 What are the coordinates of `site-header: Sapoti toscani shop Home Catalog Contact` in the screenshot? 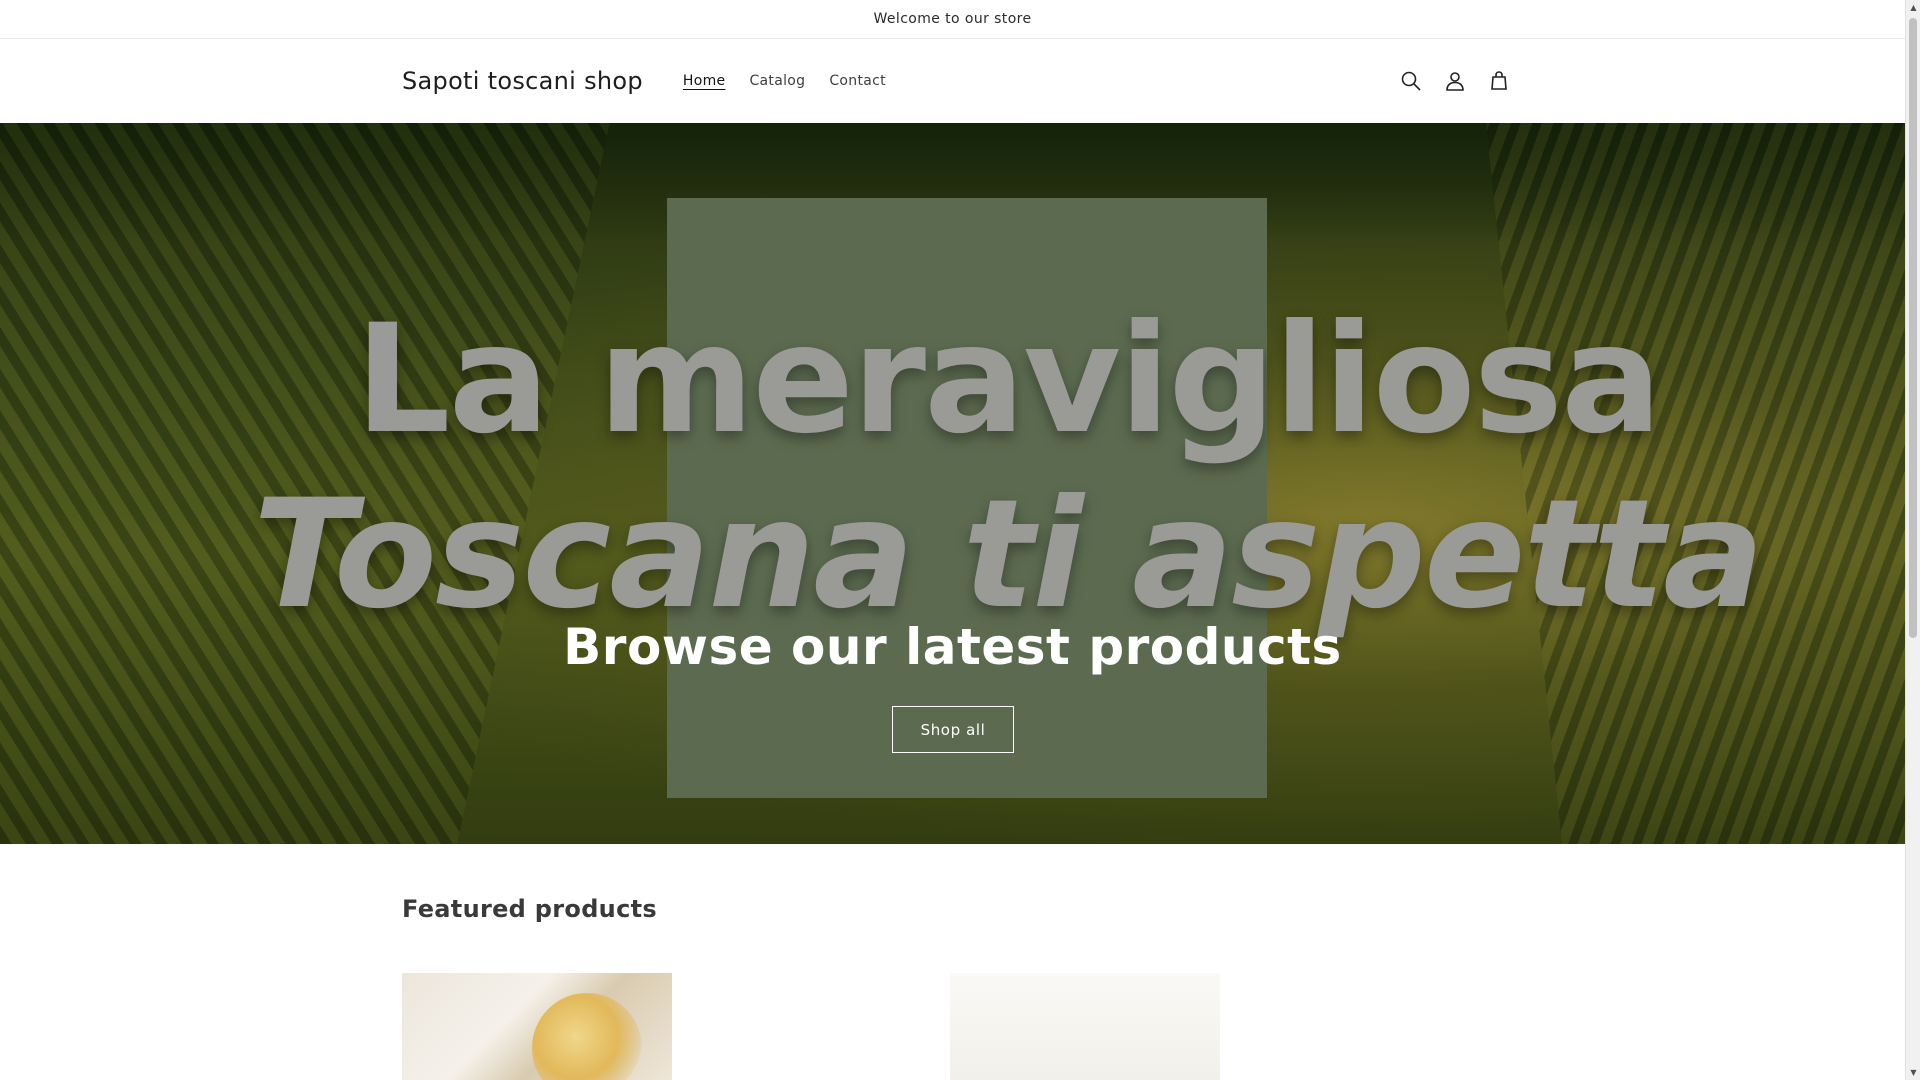 It's located at (952, 81).